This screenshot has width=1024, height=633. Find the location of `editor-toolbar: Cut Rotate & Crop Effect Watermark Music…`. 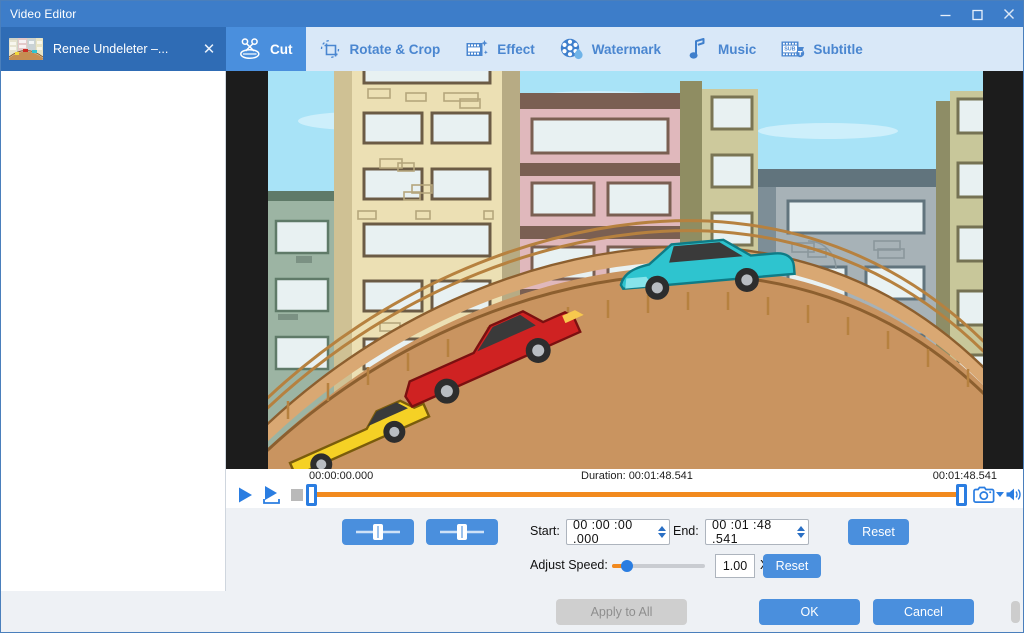

editor-toolbar: Cut Rotate & Crop Effect Watermark Music… is located at coordinates (624, 49).